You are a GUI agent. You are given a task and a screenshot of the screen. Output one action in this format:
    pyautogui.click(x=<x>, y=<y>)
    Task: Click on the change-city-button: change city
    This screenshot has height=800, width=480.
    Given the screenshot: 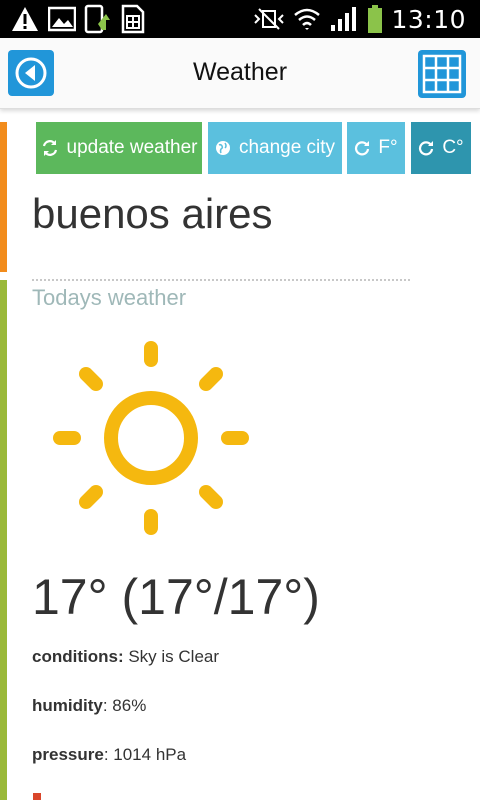 What is the action you would take?
    pyautogui.click(x=275, y=148)
    